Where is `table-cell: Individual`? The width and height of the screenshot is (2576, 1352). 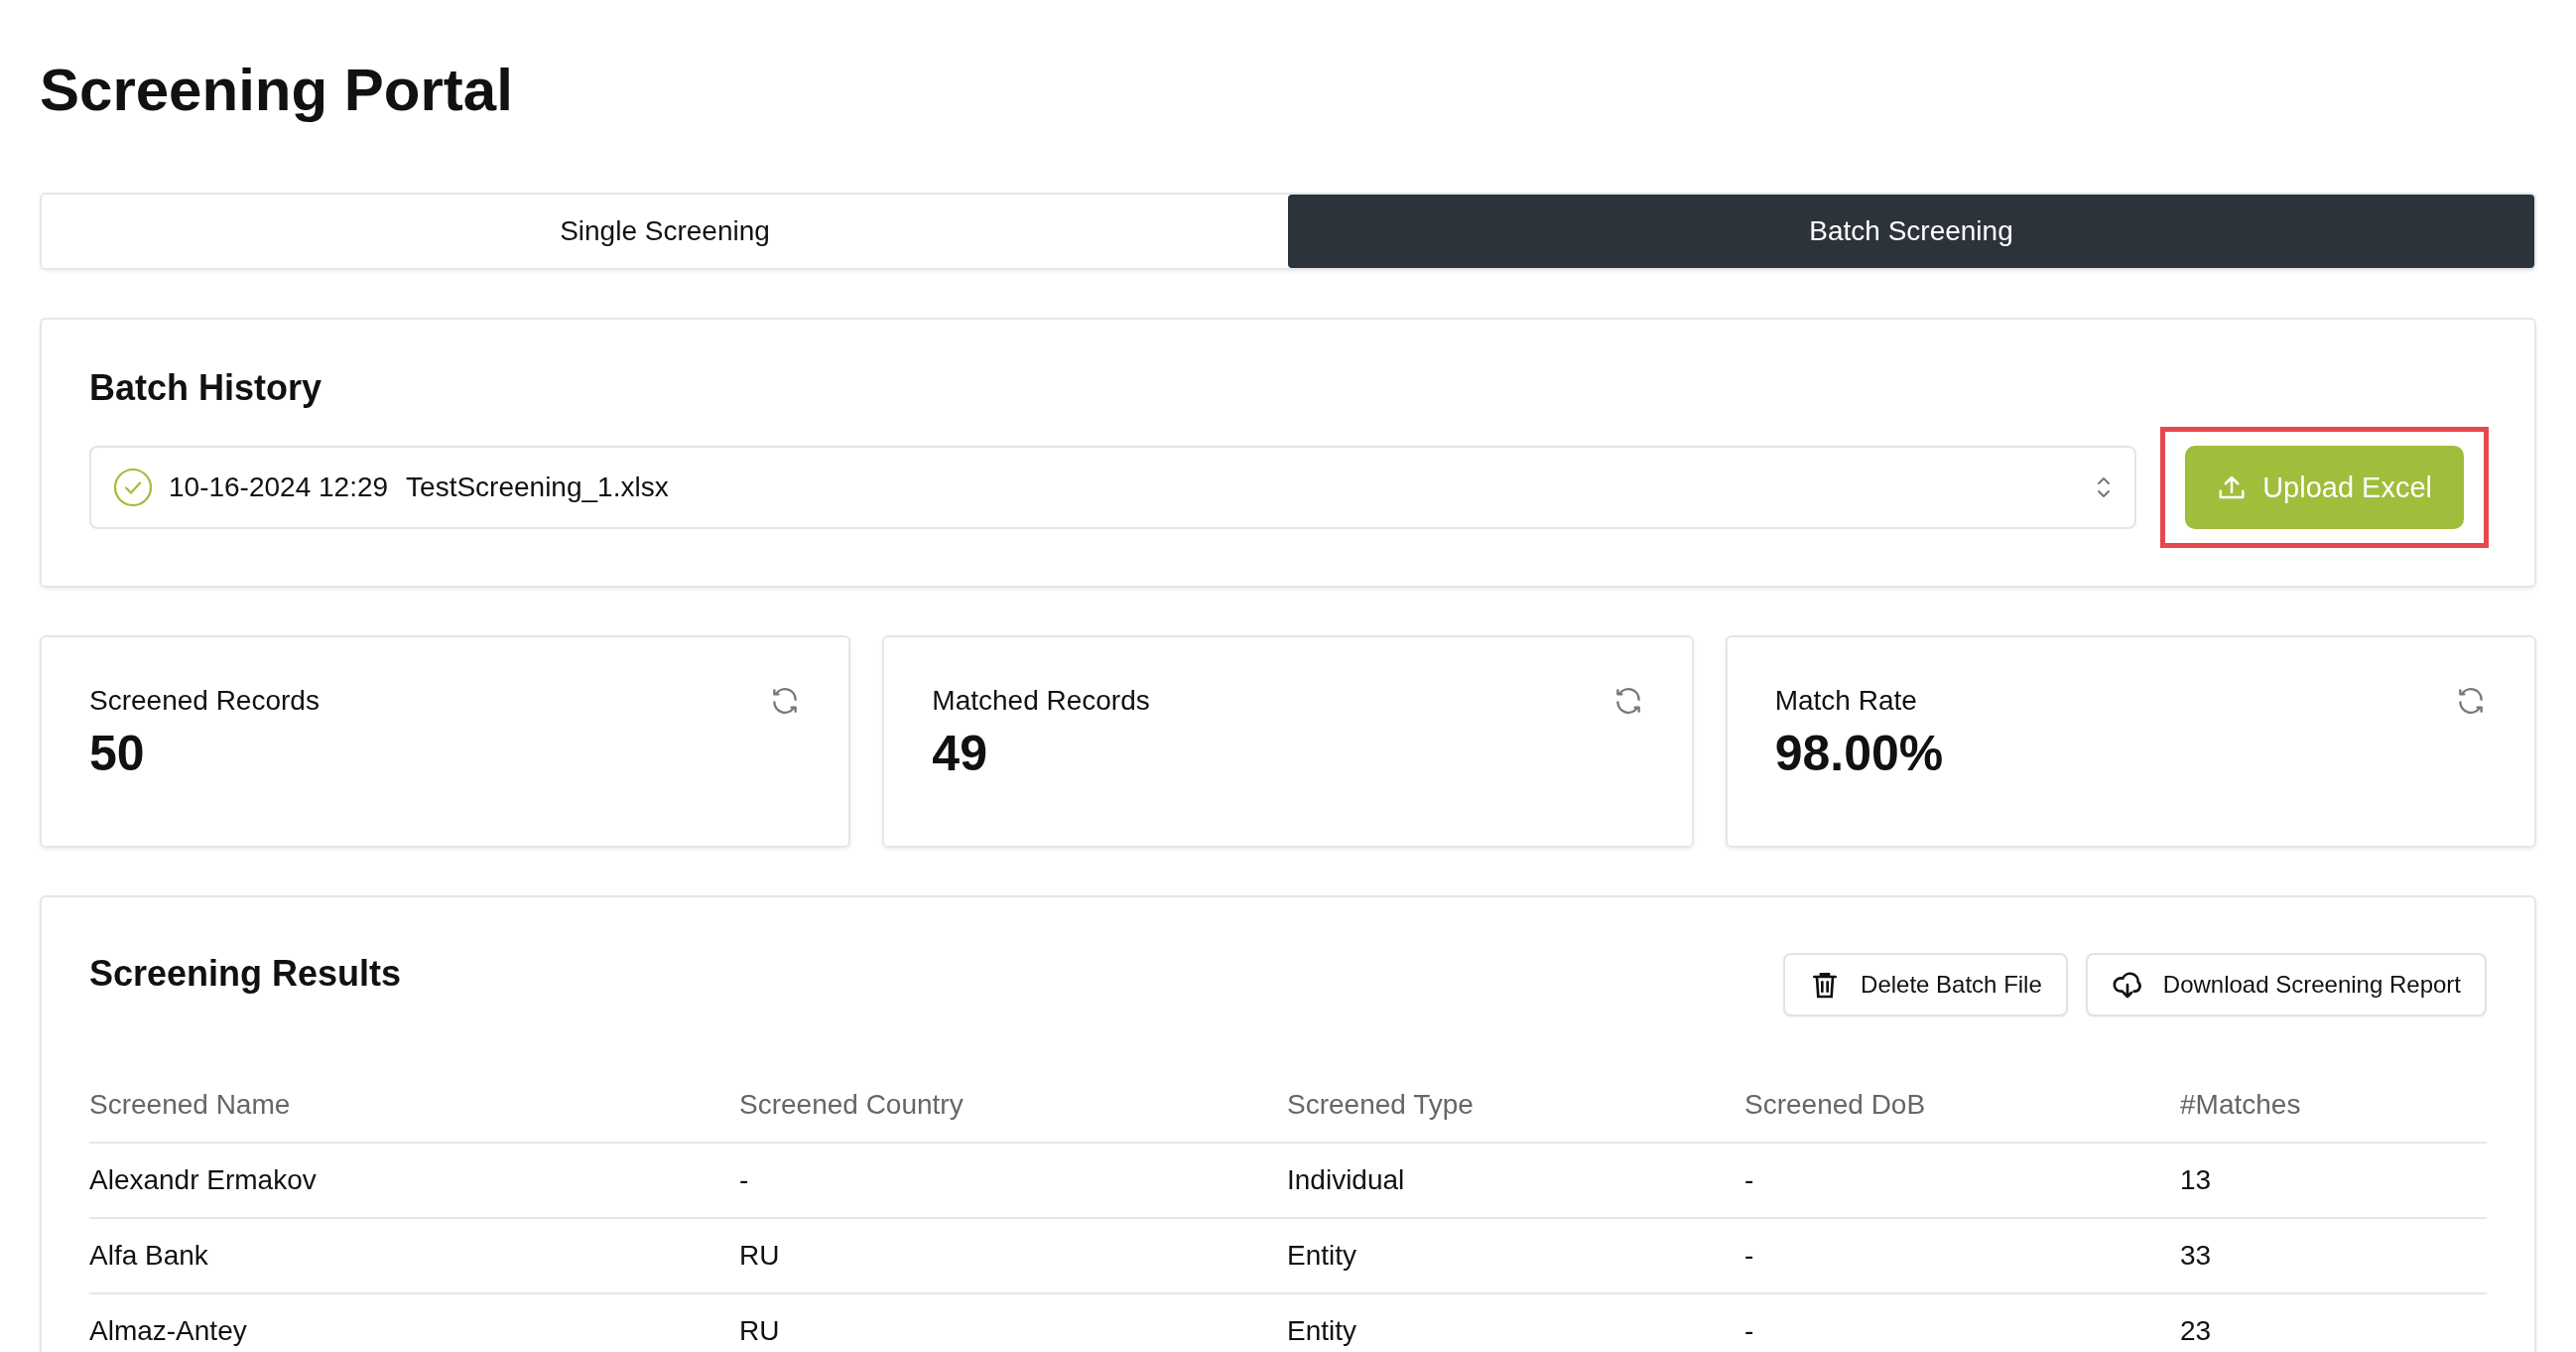 table-cell: Individual is located at coordinates (1346, 1180).